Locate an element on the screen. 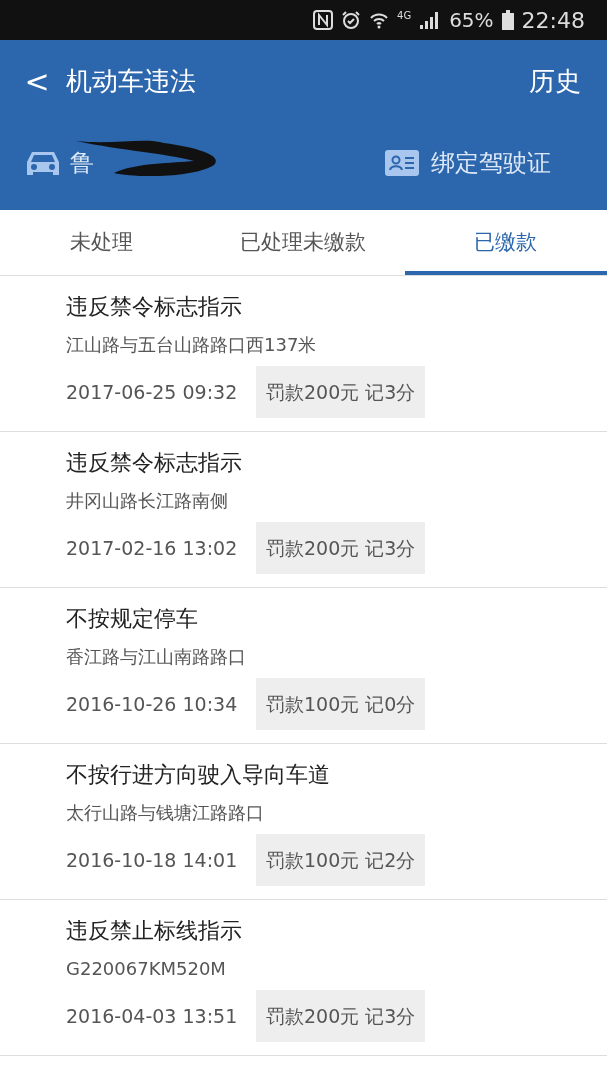  violation-item: 违反禁令标志指示 江山路与五台山路路口西137米 2017-06-25 09:32 罚款200元 记3分 is located at coordinates (303, 354).